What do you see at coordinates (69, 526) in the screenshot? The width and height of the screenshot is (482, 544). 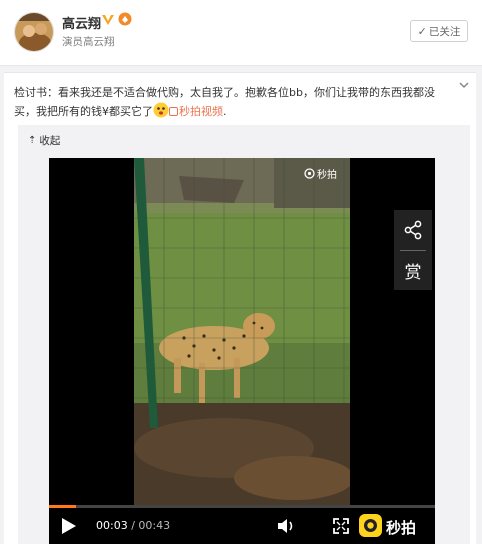 I see `play-icon` at bounding box center [69, 526].